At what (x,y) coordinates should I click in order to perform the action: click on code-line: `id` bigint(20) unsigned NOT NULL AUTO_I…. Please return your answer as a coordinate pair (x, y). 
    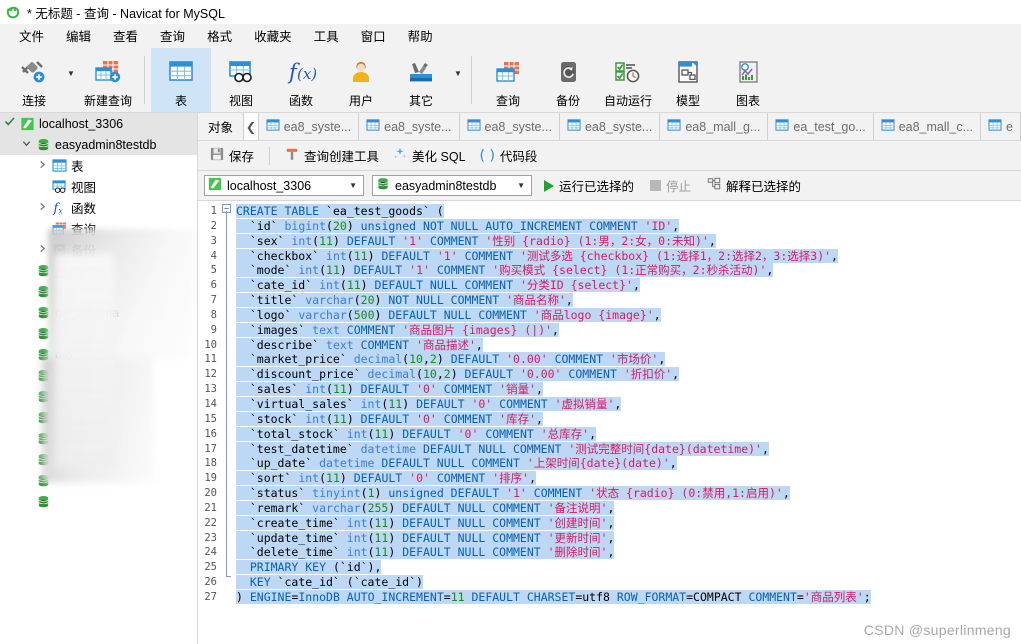
    Looking at the image, I should click on (628, 226).